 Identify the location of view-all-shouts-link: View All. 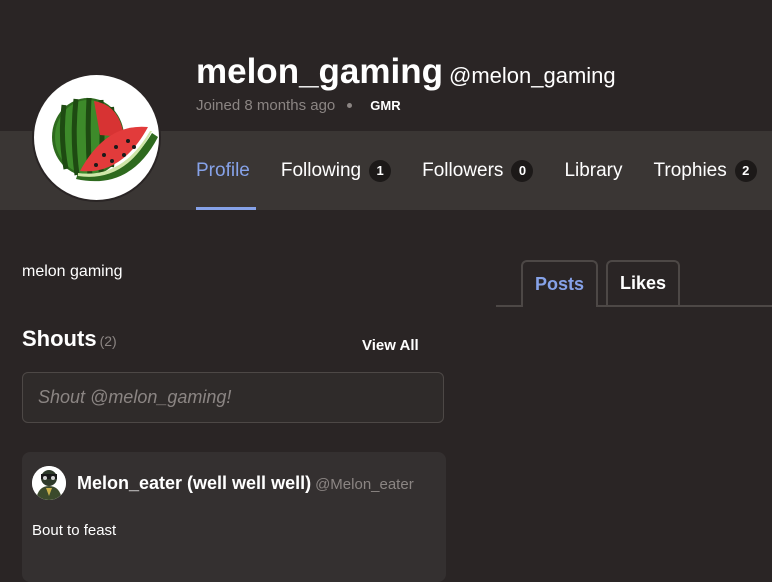
(390, 345).